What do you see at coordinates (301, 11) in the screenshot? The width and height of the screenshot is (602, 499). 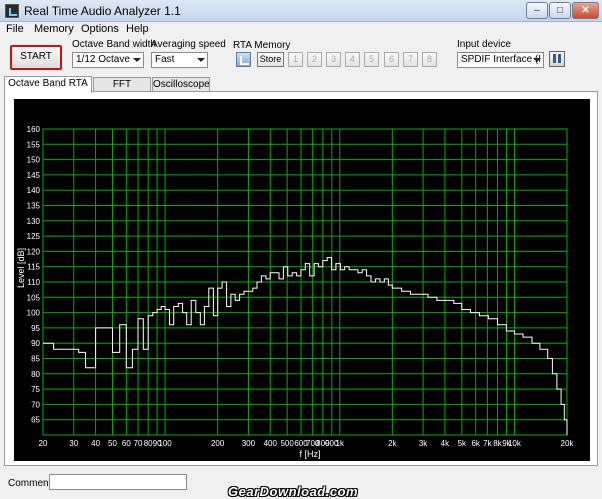 I see `title-bar: Real Time Audio Analyzer 1.1 – □ ✕` at bounding box center [301, 11].